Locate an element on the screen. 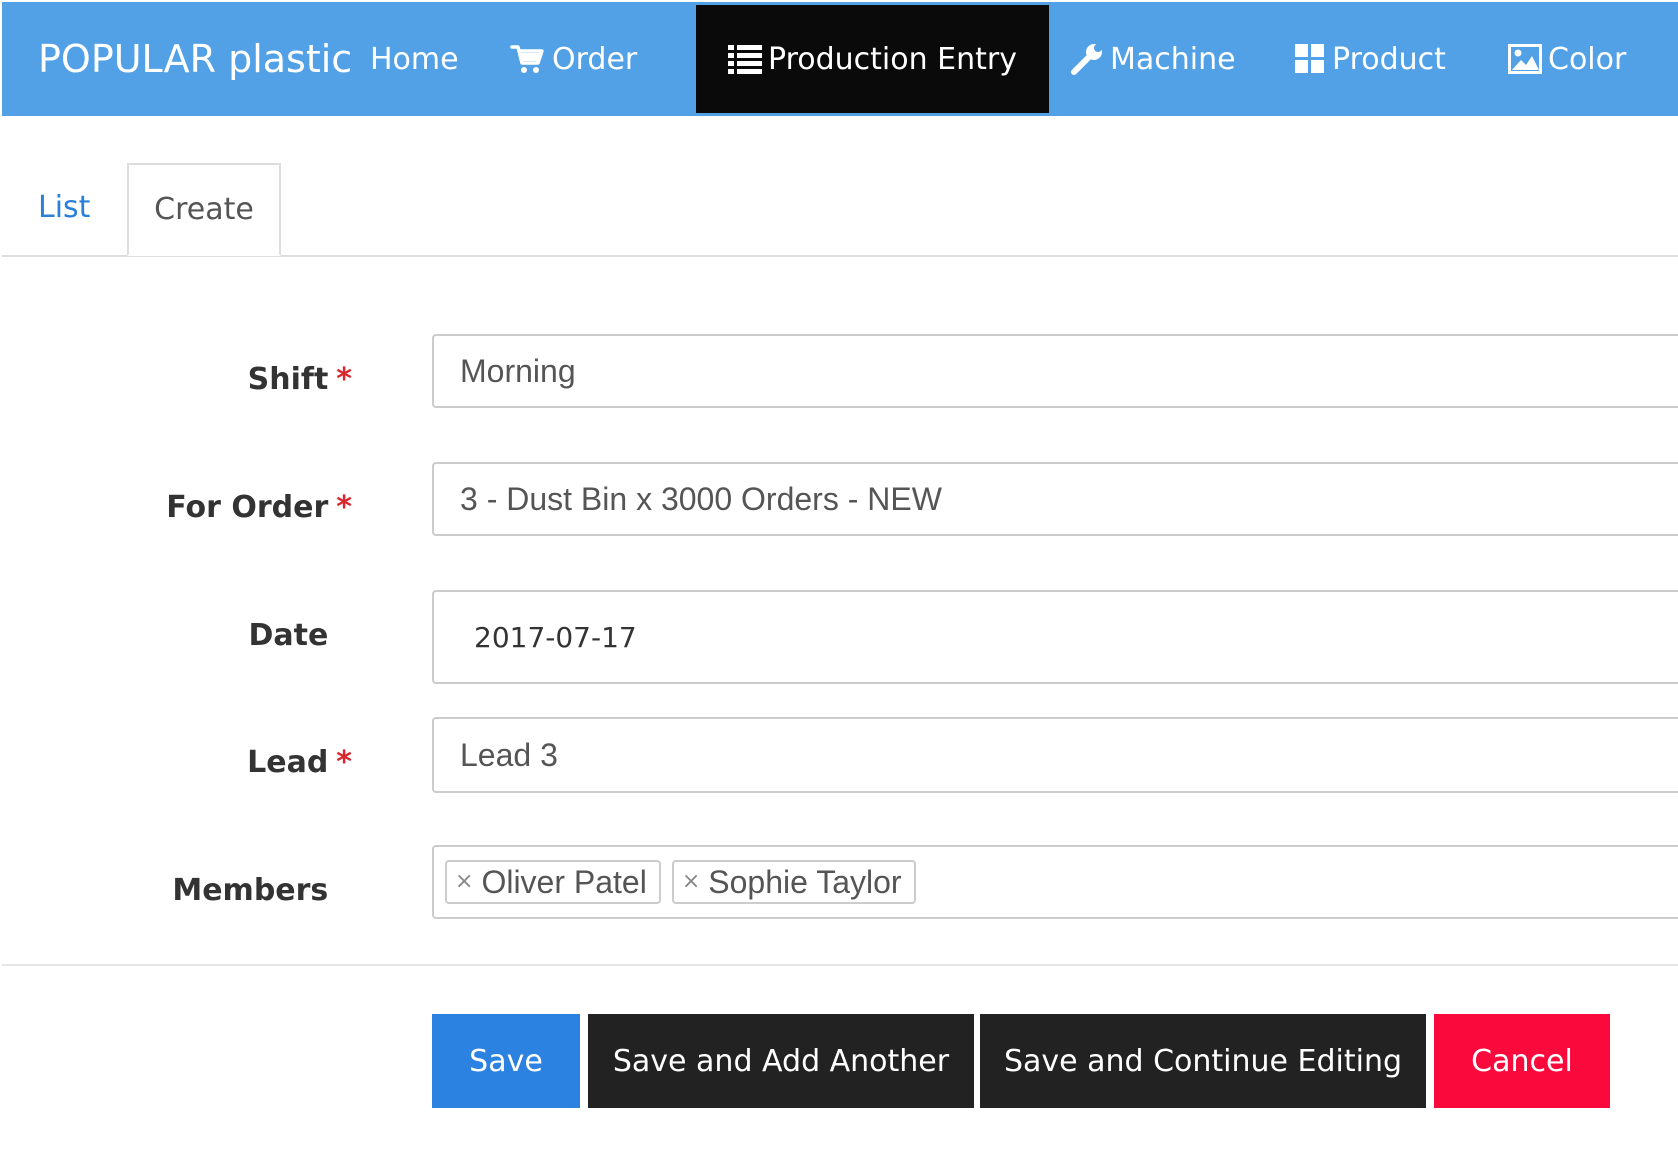  nav-item-machine: Machine is located at coordinates (1153, 59).